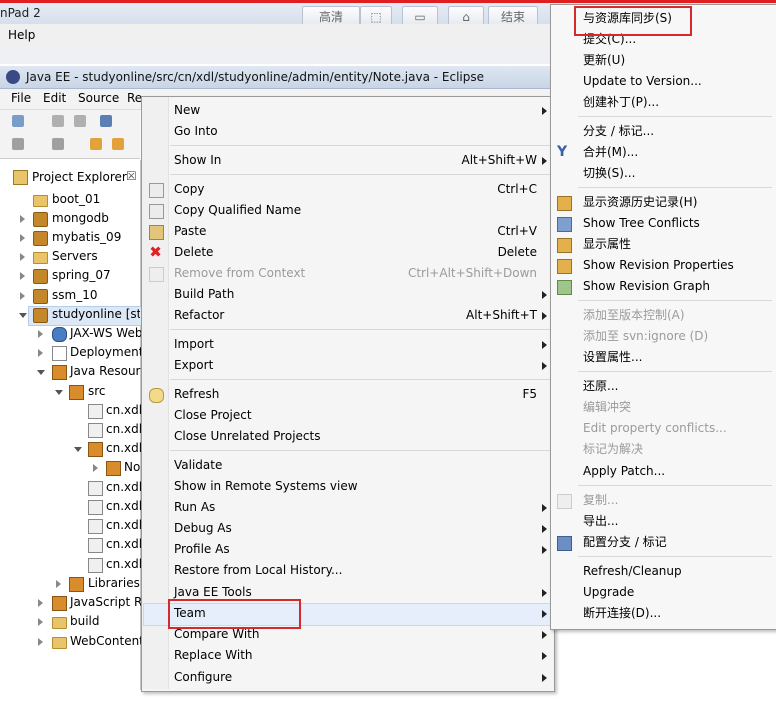  I want to click on project-icon, so click(40, 219).